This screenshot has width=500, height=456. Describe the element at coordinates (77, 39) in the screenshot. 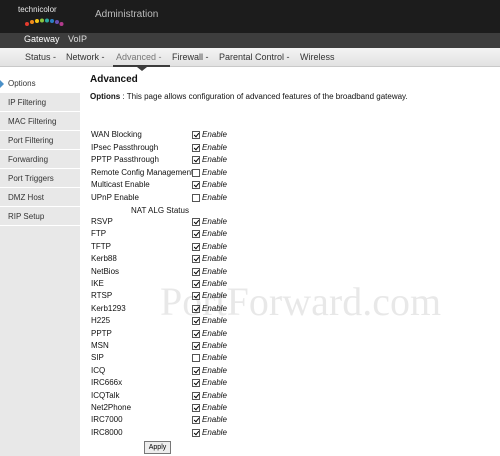

I see `tab-voip: VoIP` at that location.